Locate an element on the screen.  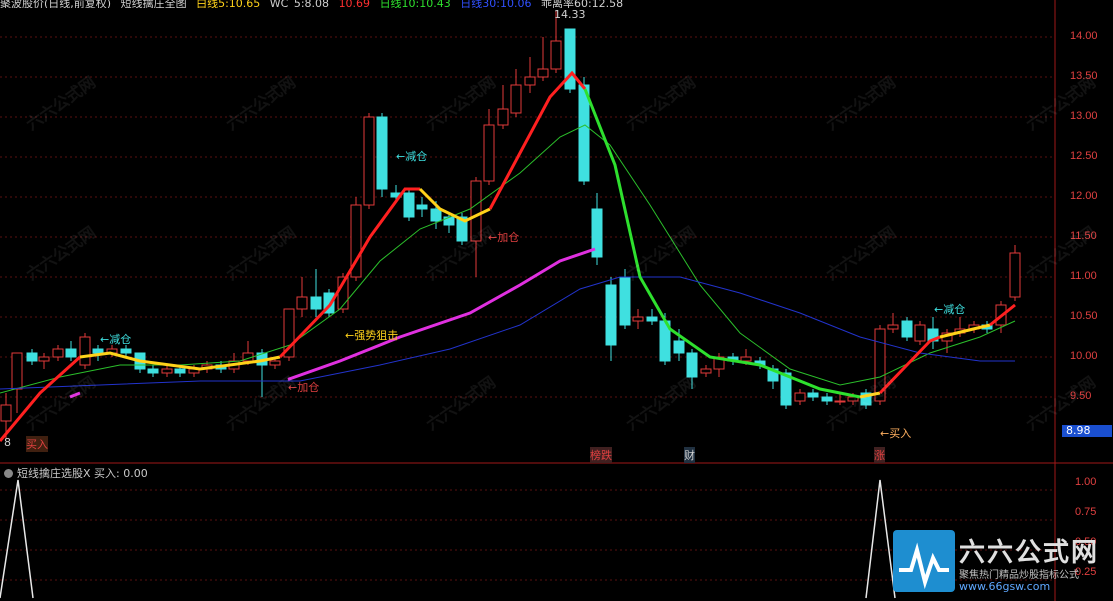
ma-green-line is located at coordinates (722, 243).